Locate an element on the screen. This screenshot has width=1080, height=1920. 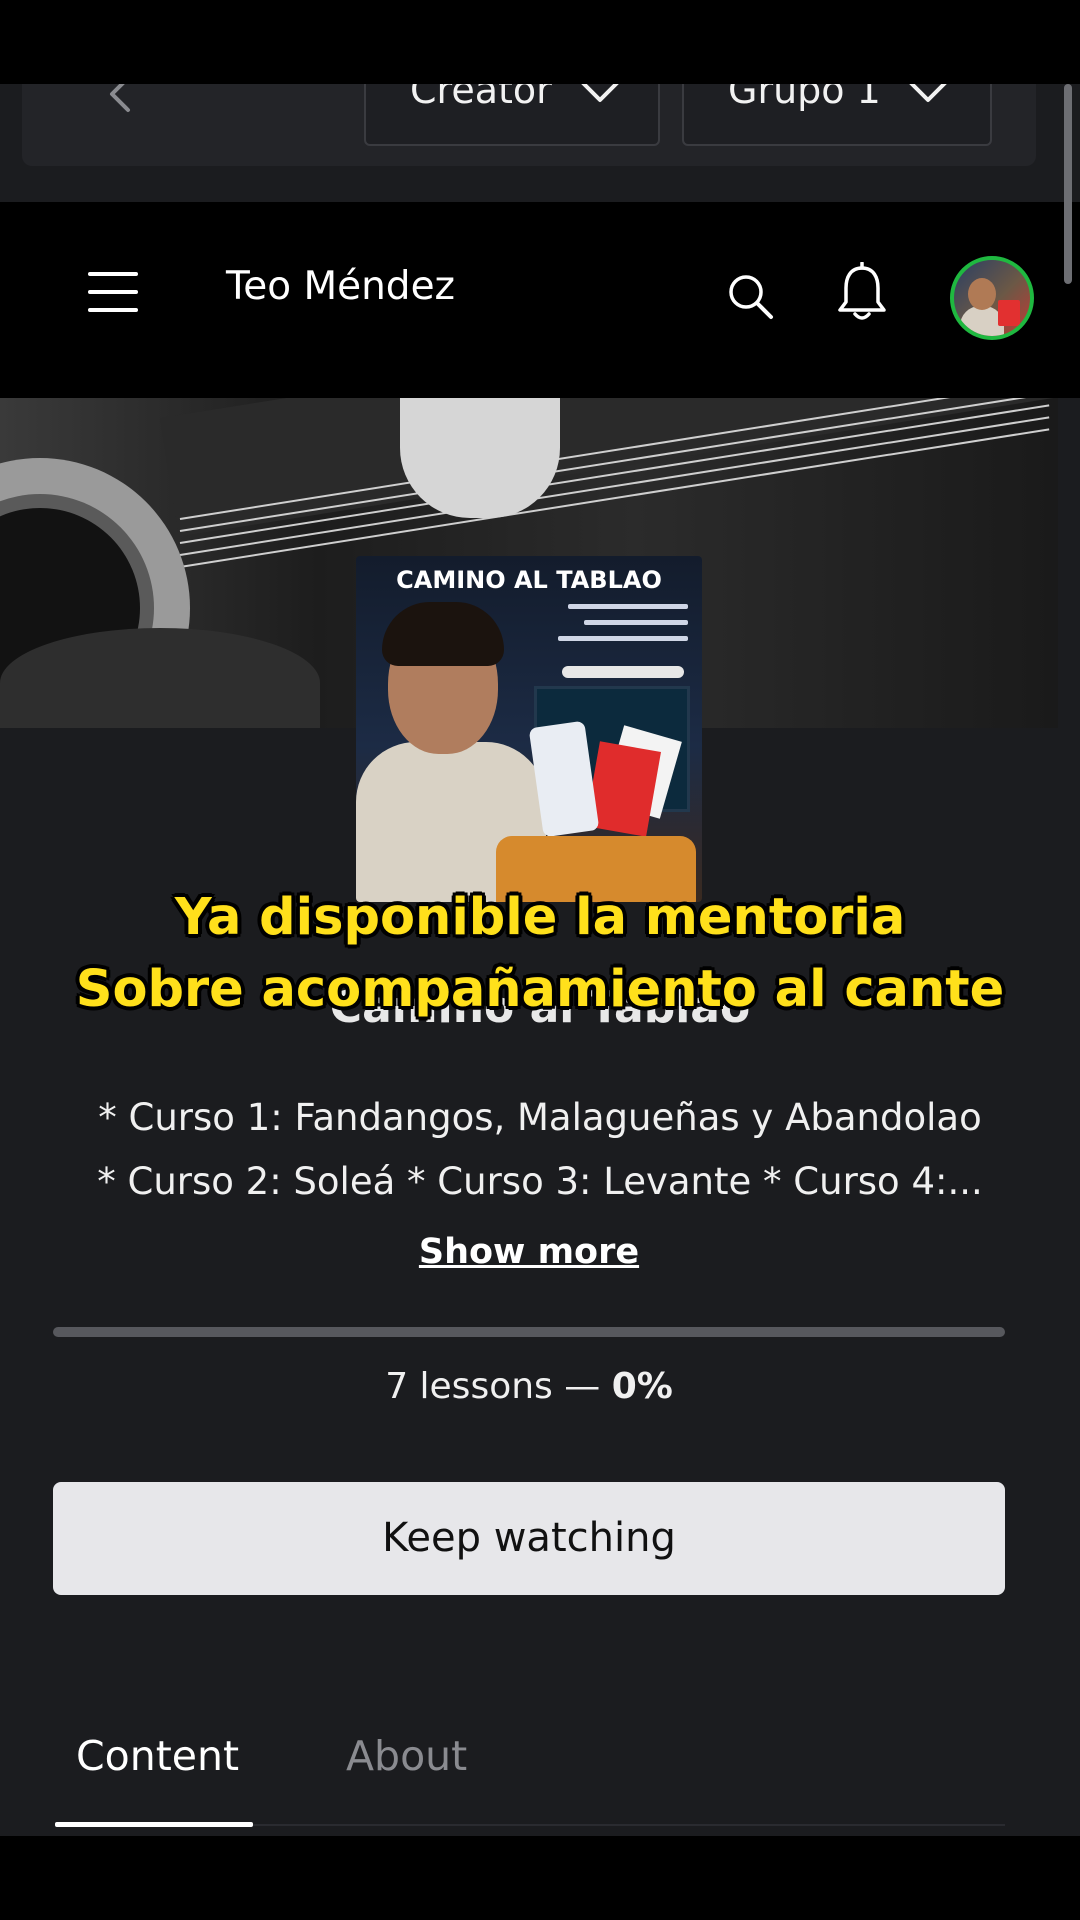
progress-percent: 0% is located at coordinates (642, 1386).